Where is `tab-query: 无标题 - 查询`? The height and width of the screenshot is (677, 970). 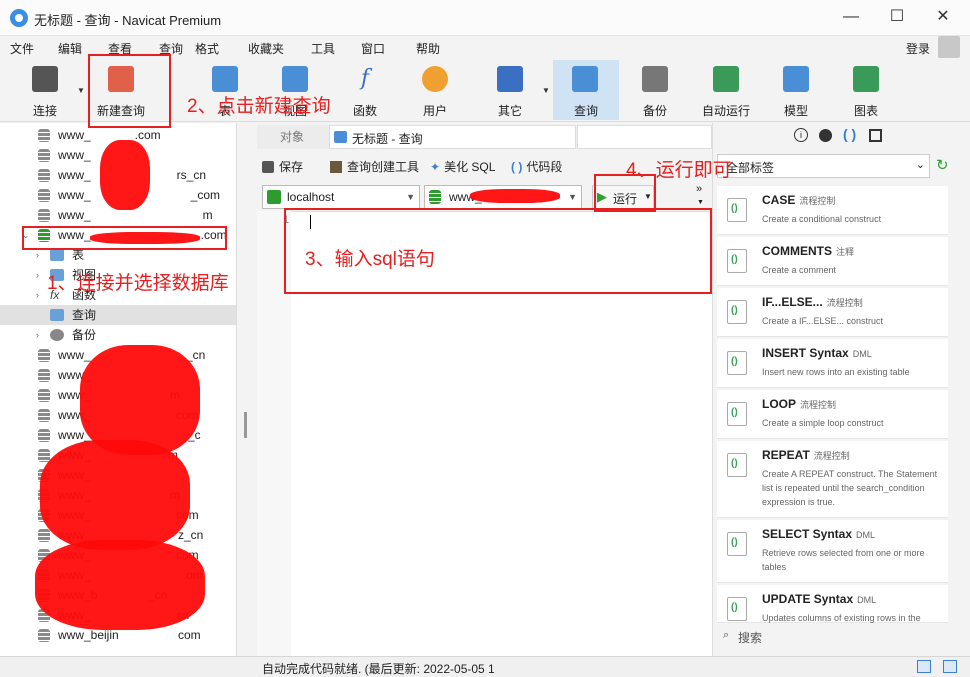
tab-query: 无标题 - 查询 is located at coordinates (452, 137).